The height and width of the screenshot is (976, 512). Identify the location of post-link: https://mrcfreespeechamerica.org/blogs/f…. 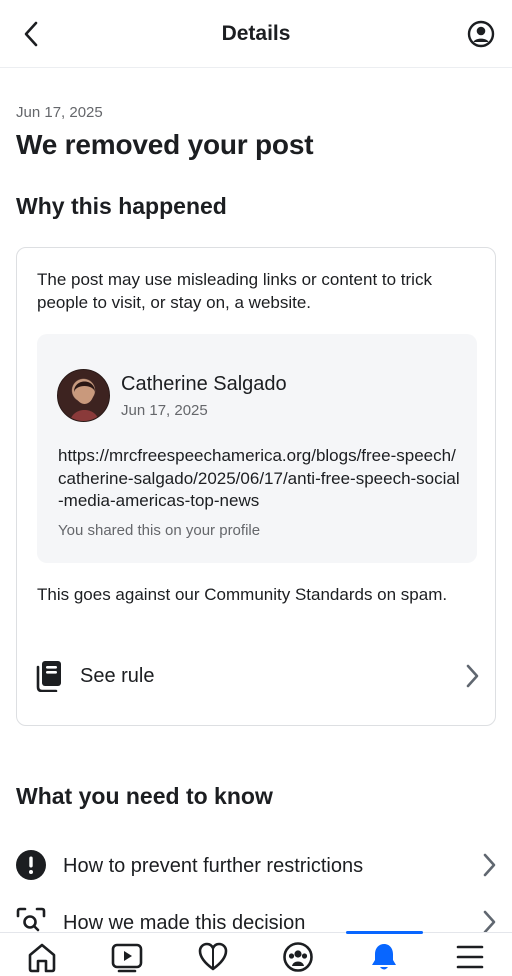
(259, 478).